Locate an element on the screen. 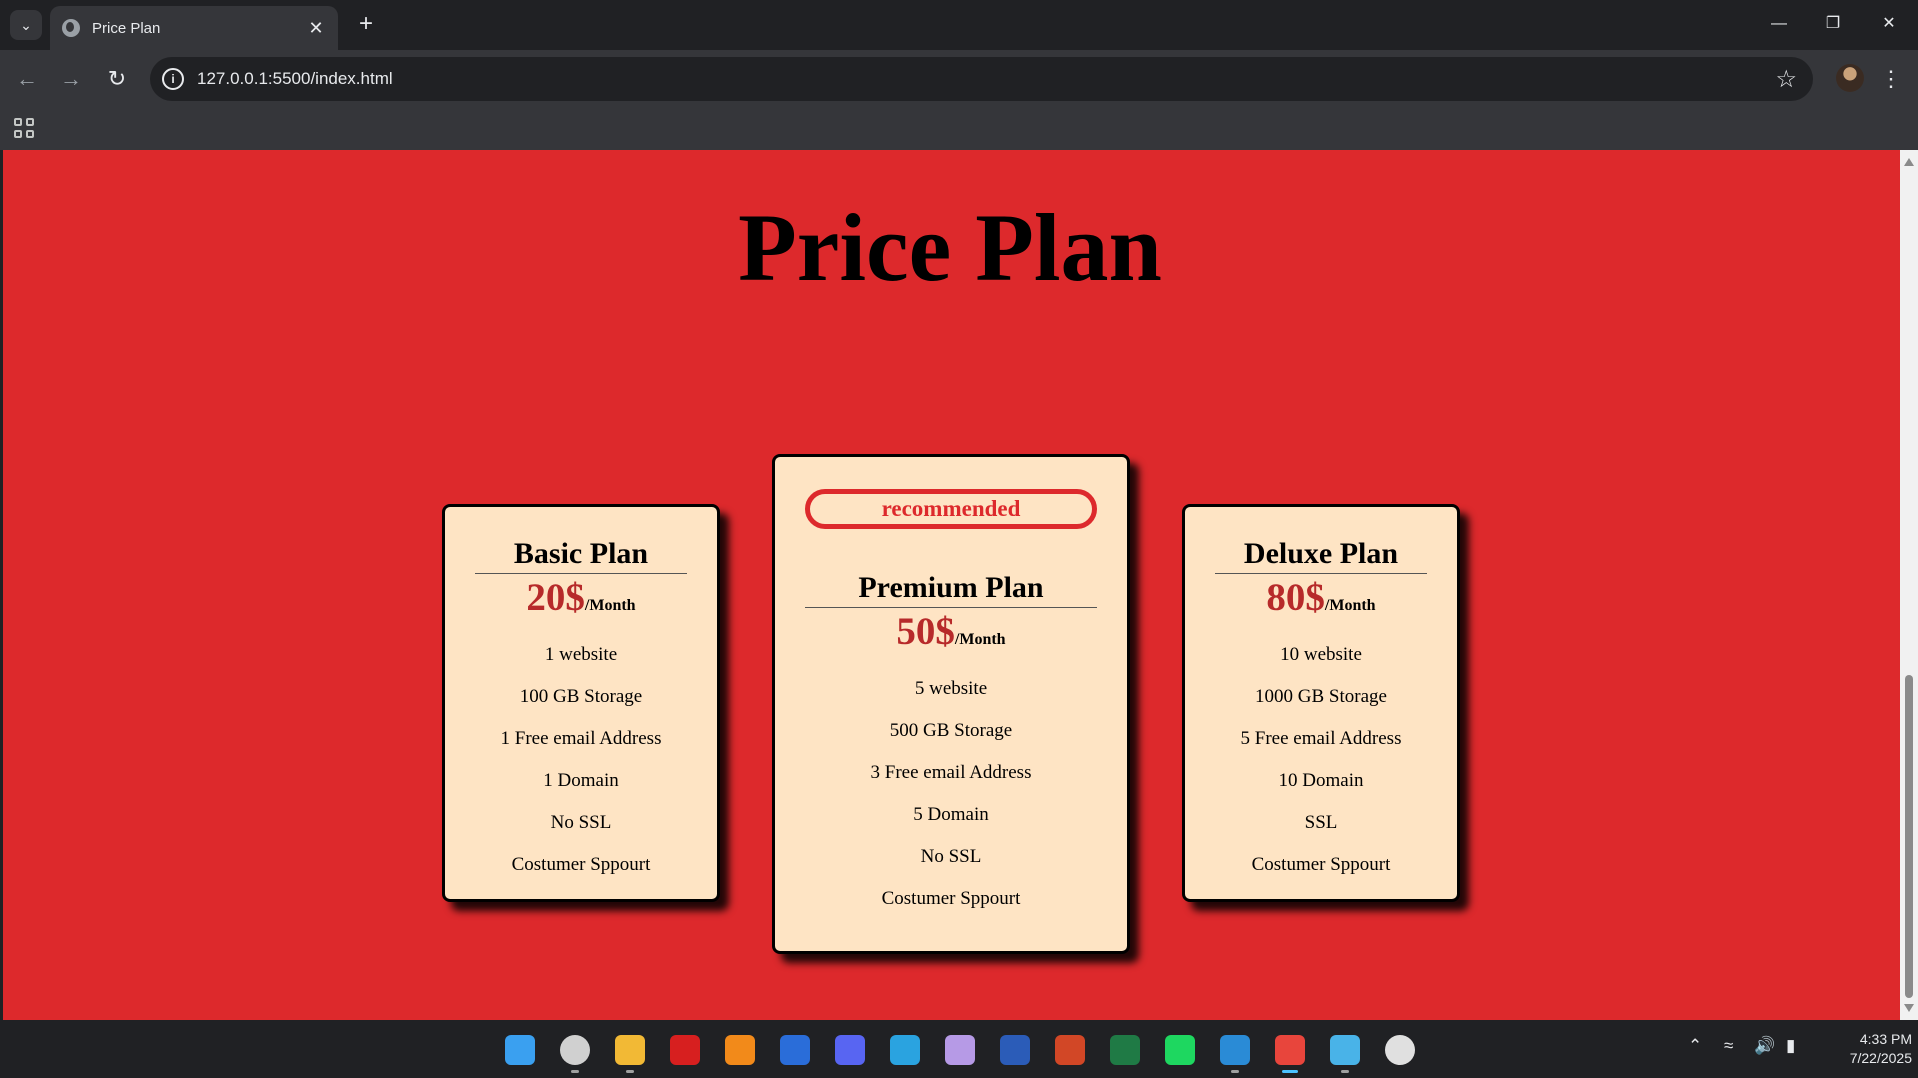 The width and height of the screenshot is (1918, 1078). recommended-badge: recommended is located at coordinates (951, 509).